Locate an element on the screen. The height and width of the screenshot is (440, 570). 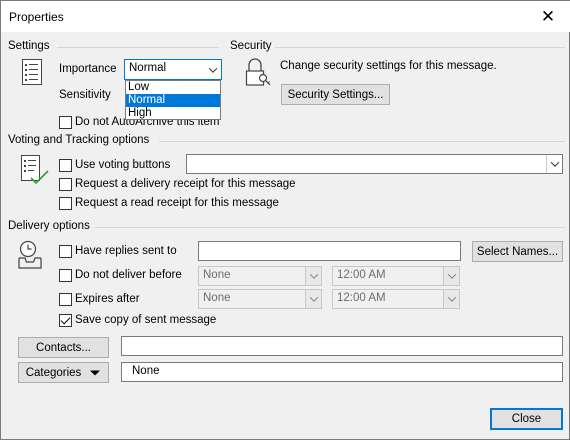
replies-input is located at coordinates (329, 251).